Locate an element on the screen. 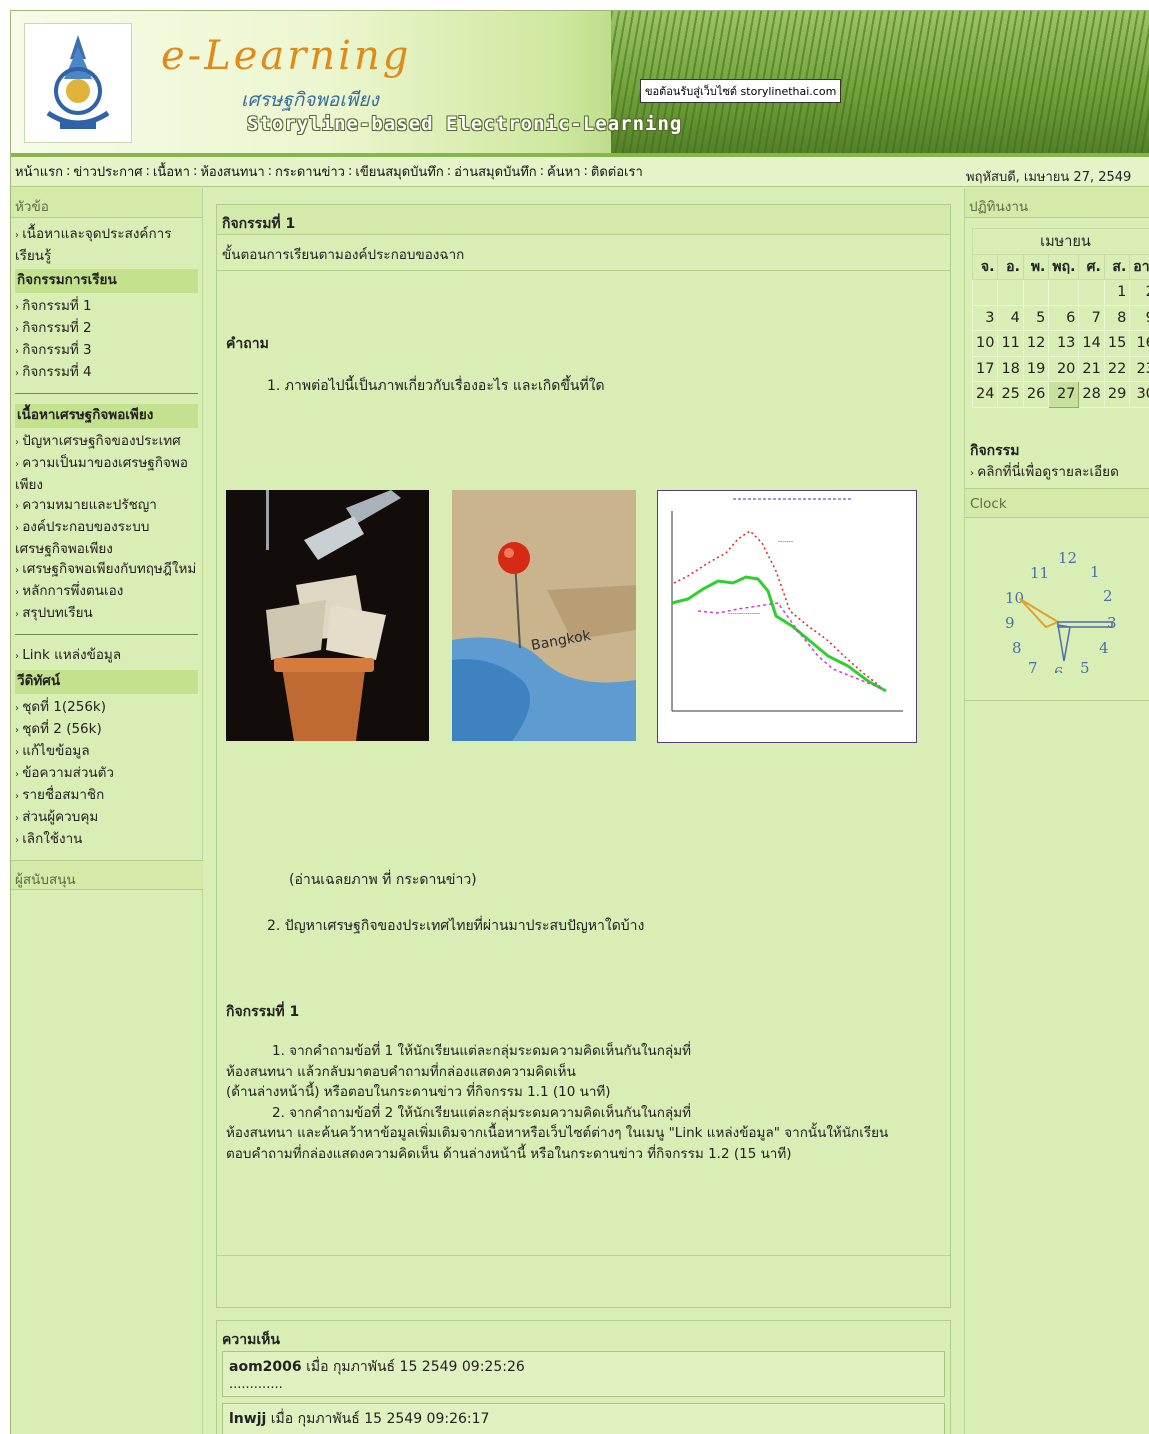  weekday-label: ส. is located at coordinates (1117, 266).